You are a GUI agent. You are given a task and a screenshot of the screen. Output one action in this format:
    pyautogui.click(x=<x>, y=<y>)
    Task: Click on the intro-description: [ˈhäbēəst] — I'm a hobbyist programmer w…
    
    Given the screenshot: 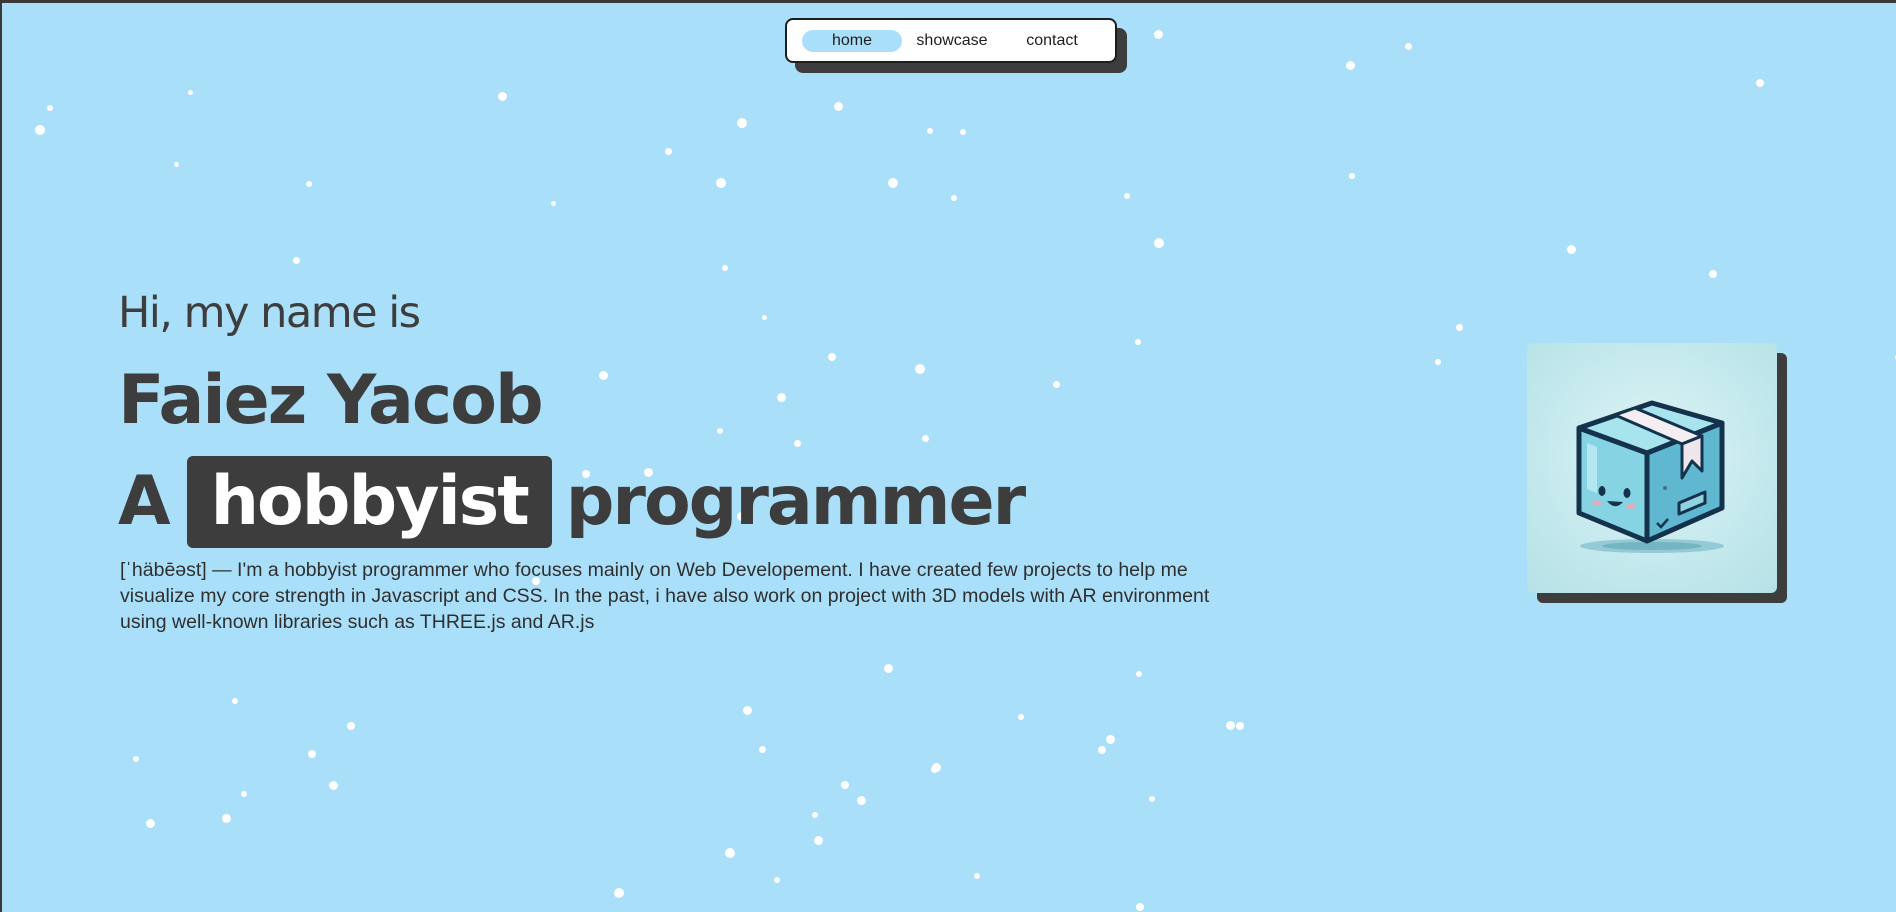 What is the action you would take?
    pyautogui.click(x=665, y=596)
    